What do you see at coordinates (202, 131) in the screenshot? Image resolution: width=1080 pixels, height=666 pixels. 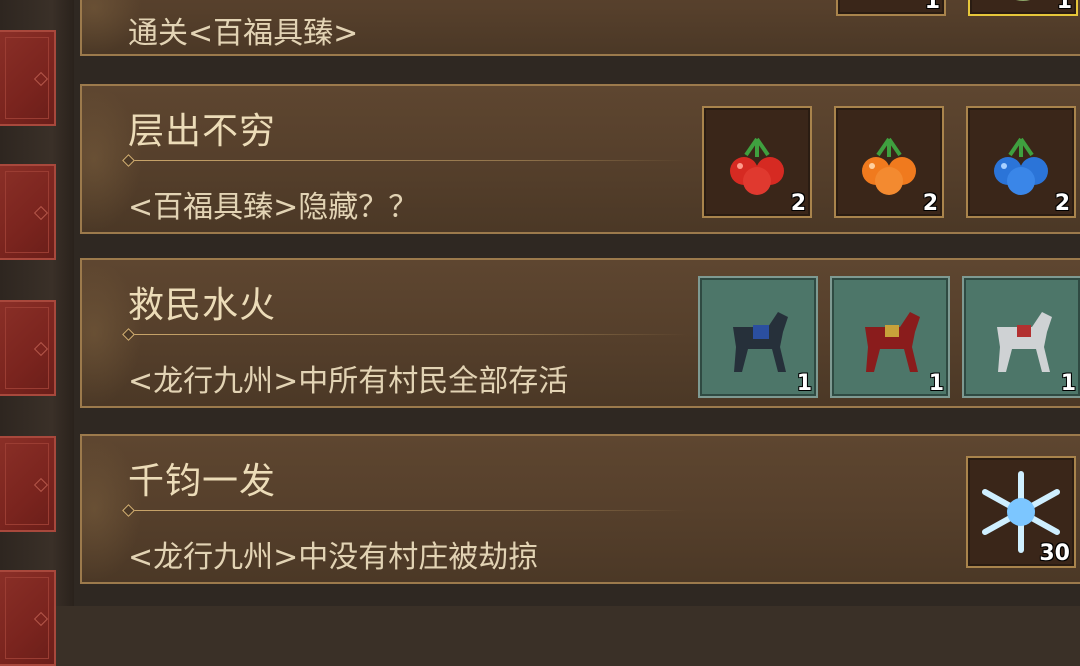 I see `achievement-title: 层出不穷` at bounding box center [202, 131].